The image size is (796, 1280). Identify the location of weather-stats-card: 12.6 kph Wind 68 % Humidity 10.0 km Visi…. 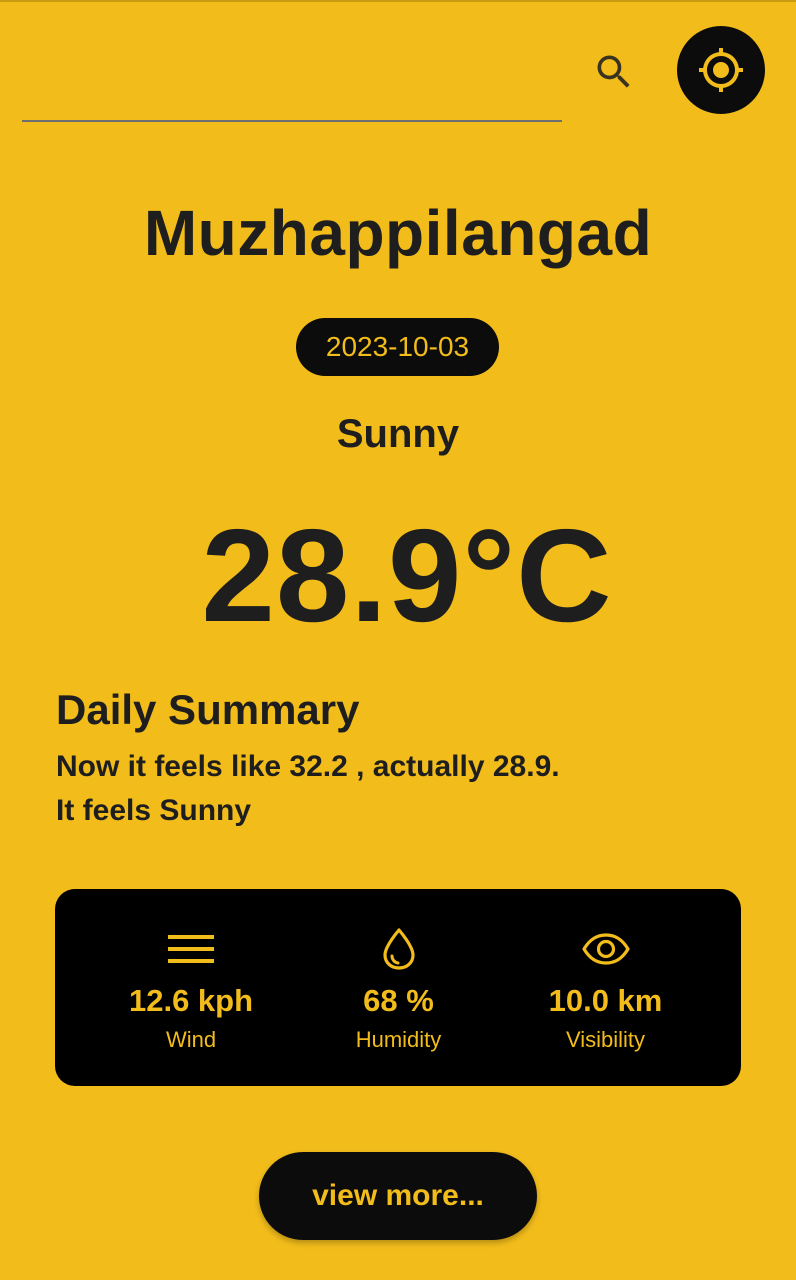
(398, 987).